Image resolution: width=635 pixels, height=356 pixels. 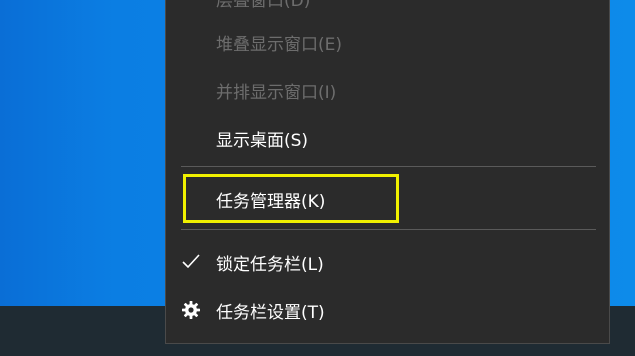 I want to click on menu-item-label: 并排显示窗口(I), so click(x=276, y=92).